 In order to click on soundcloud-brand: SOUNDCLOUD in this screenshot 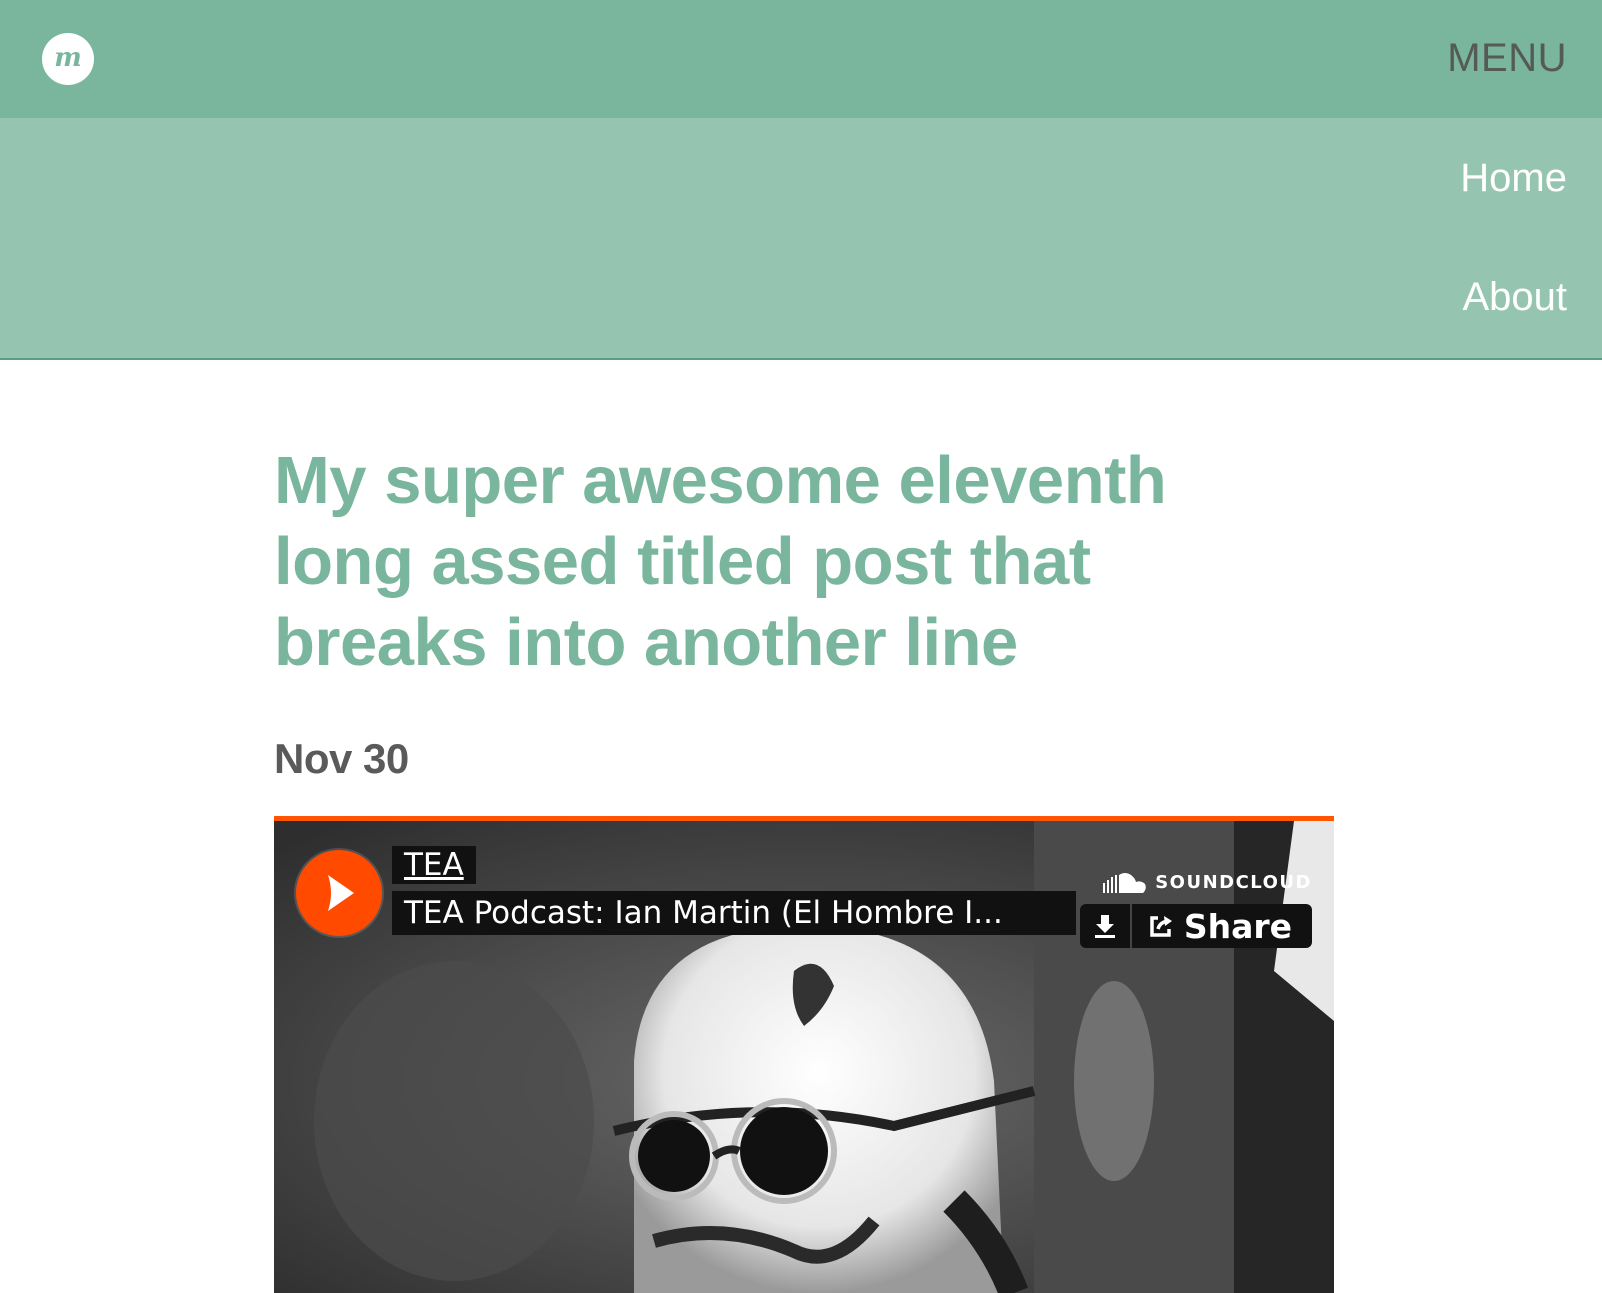, I will do `click(1207, 882)`.